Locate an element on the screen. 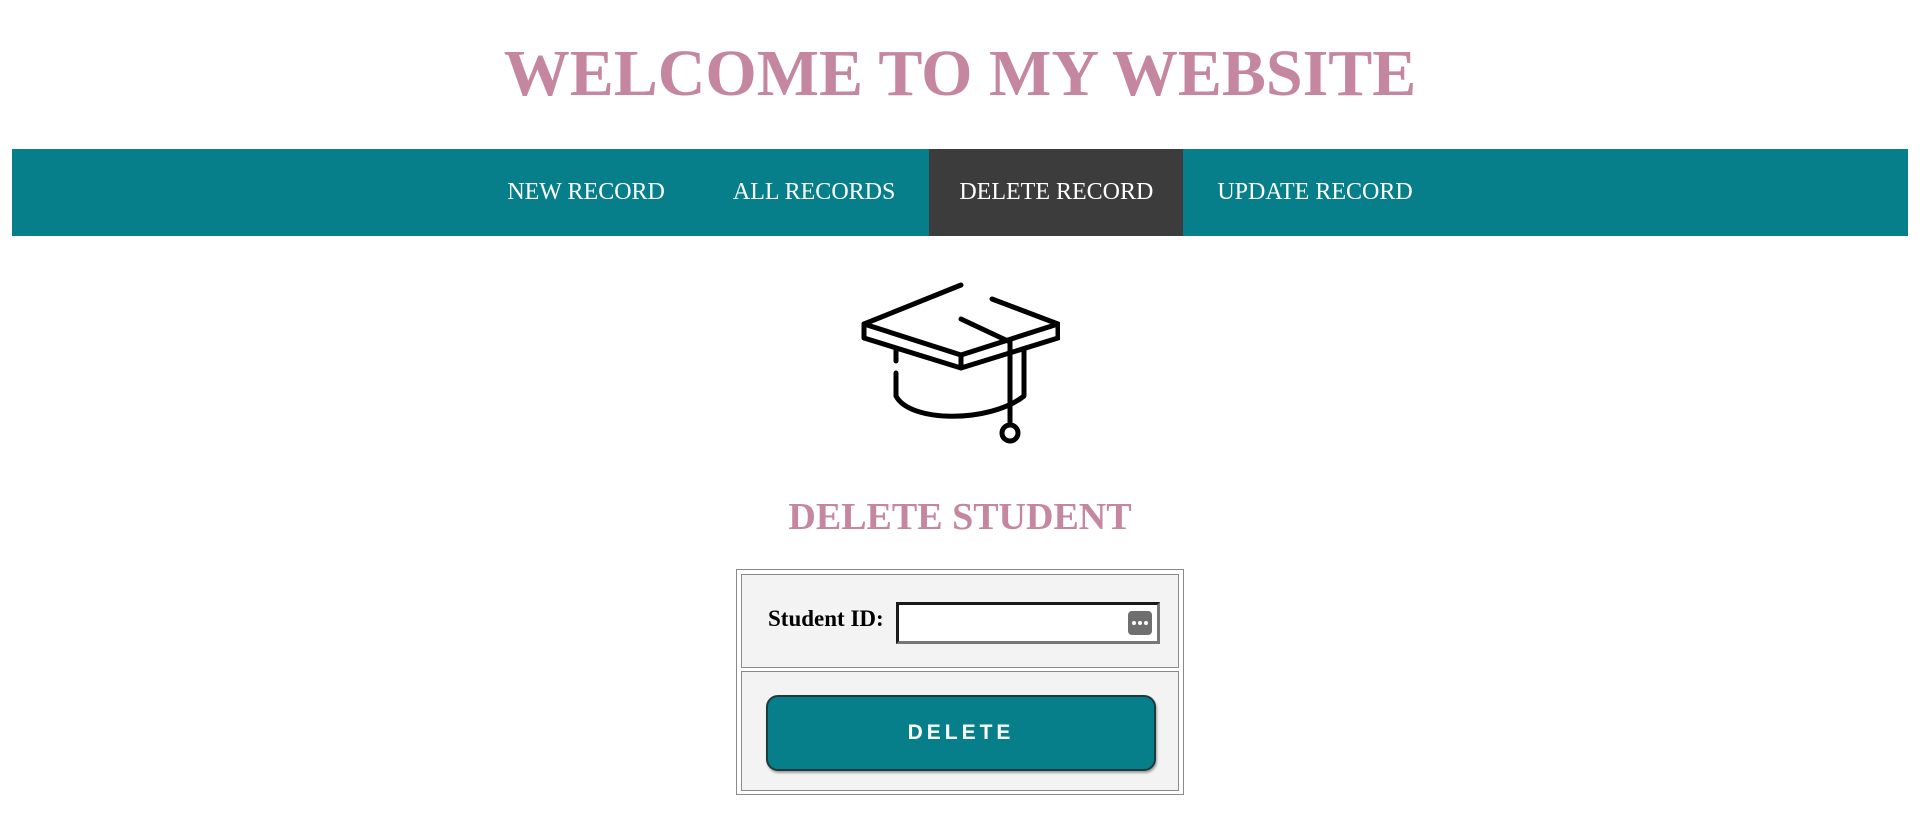 The image size is (1920, 828). submit-row: DELETE is located at coordinates (960, 731).